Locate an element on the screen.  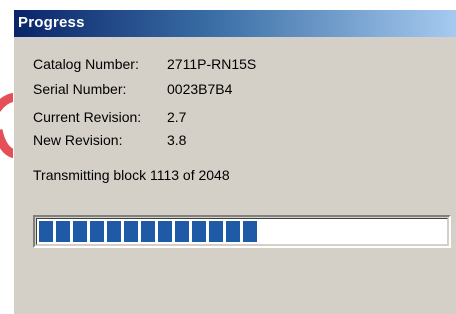
catalog-number-value: 2711P-RN15S is located at coordinates (212, 64).